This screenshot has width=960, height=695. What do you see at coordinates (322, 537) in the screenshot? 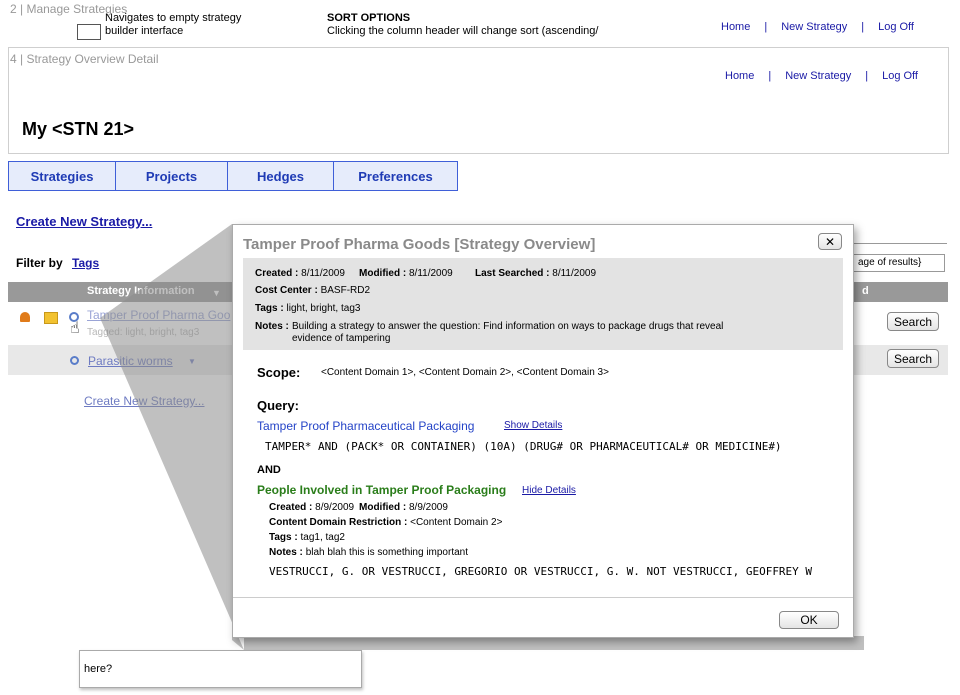
I see `q2-tags-value: tag1, tag2` at bounding box center [322, 537].